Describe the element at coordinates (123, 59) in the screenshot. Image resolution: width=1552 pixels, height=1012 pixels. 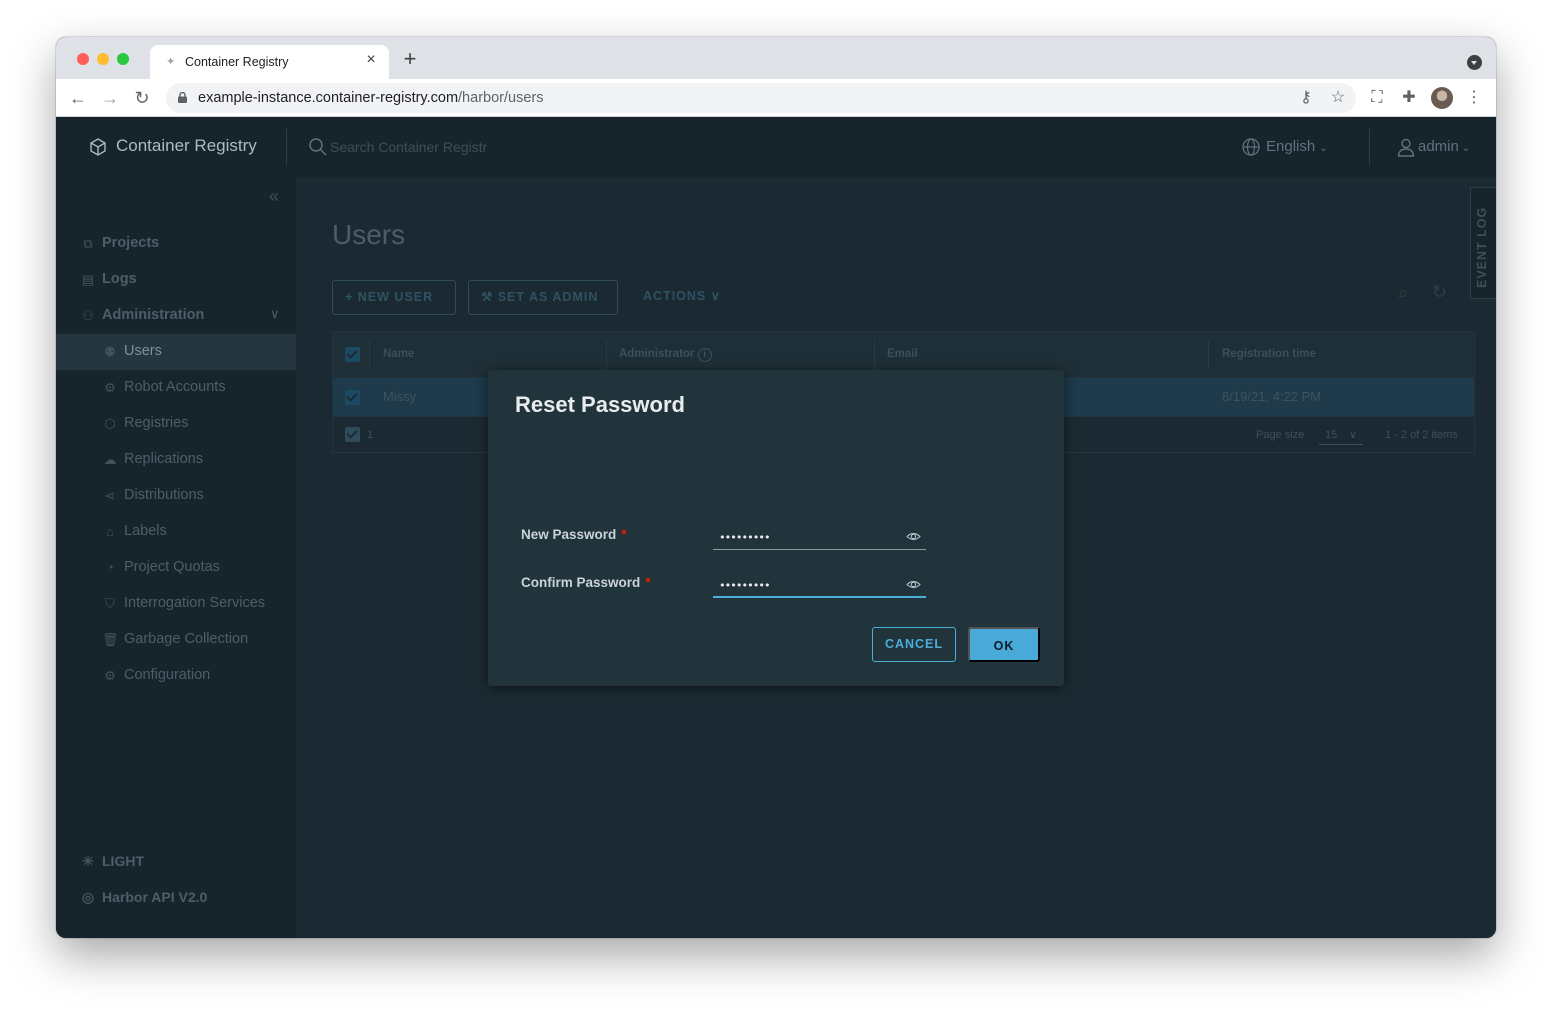
I see `window-maximize-button` at that location.